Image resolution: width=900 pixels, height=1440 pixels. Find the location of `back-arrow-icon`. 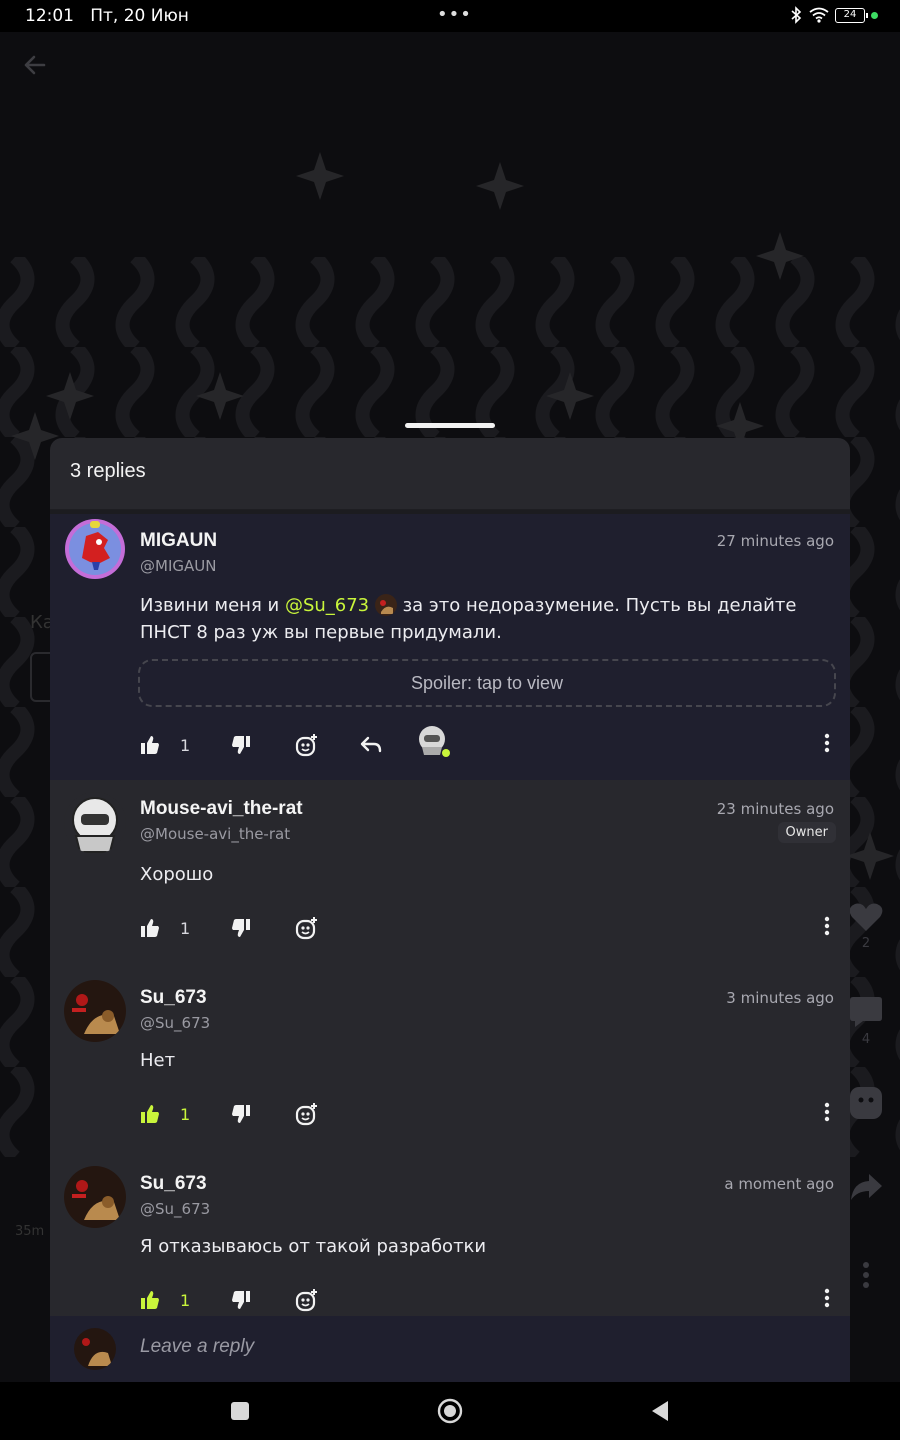

back-arrow-icon is located at coordinates (35, 65).